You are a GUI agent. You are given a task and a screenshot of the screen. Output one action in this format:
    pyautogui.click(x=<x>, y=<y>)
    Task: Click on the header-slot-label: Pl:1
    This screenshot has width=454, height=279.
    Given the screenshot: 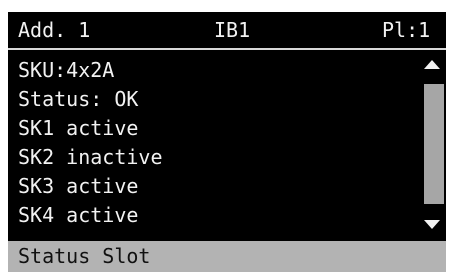 What is the action you would take?
    pyautogui.click(x=406, y=30)
    